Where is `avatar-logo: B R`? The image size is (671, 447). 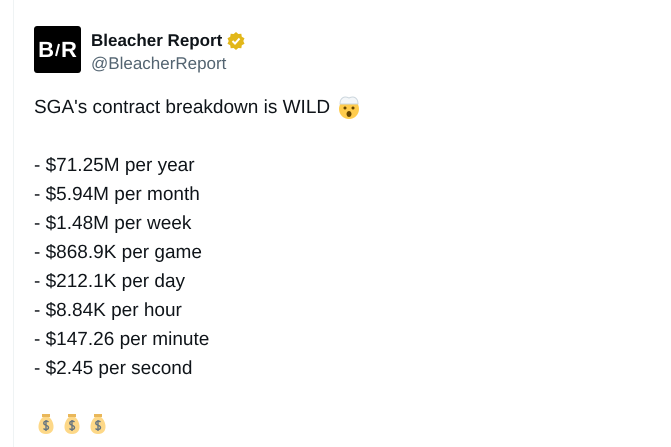 avatar-logo: B R is located at coordinates (57, 49).